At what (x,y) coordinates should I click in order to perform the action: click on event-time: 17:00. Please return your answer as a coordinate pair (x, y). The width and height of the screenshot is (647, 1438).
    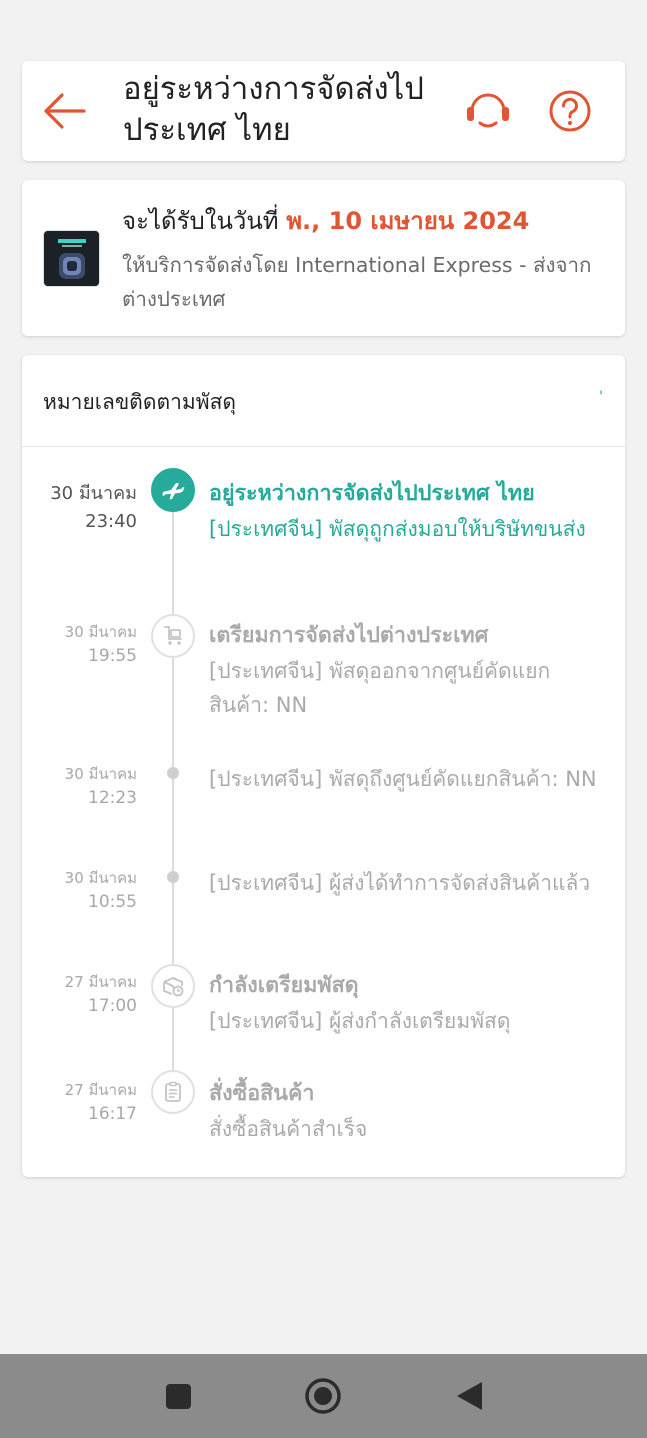
    Looking at the image, I should click on (112, 1006).